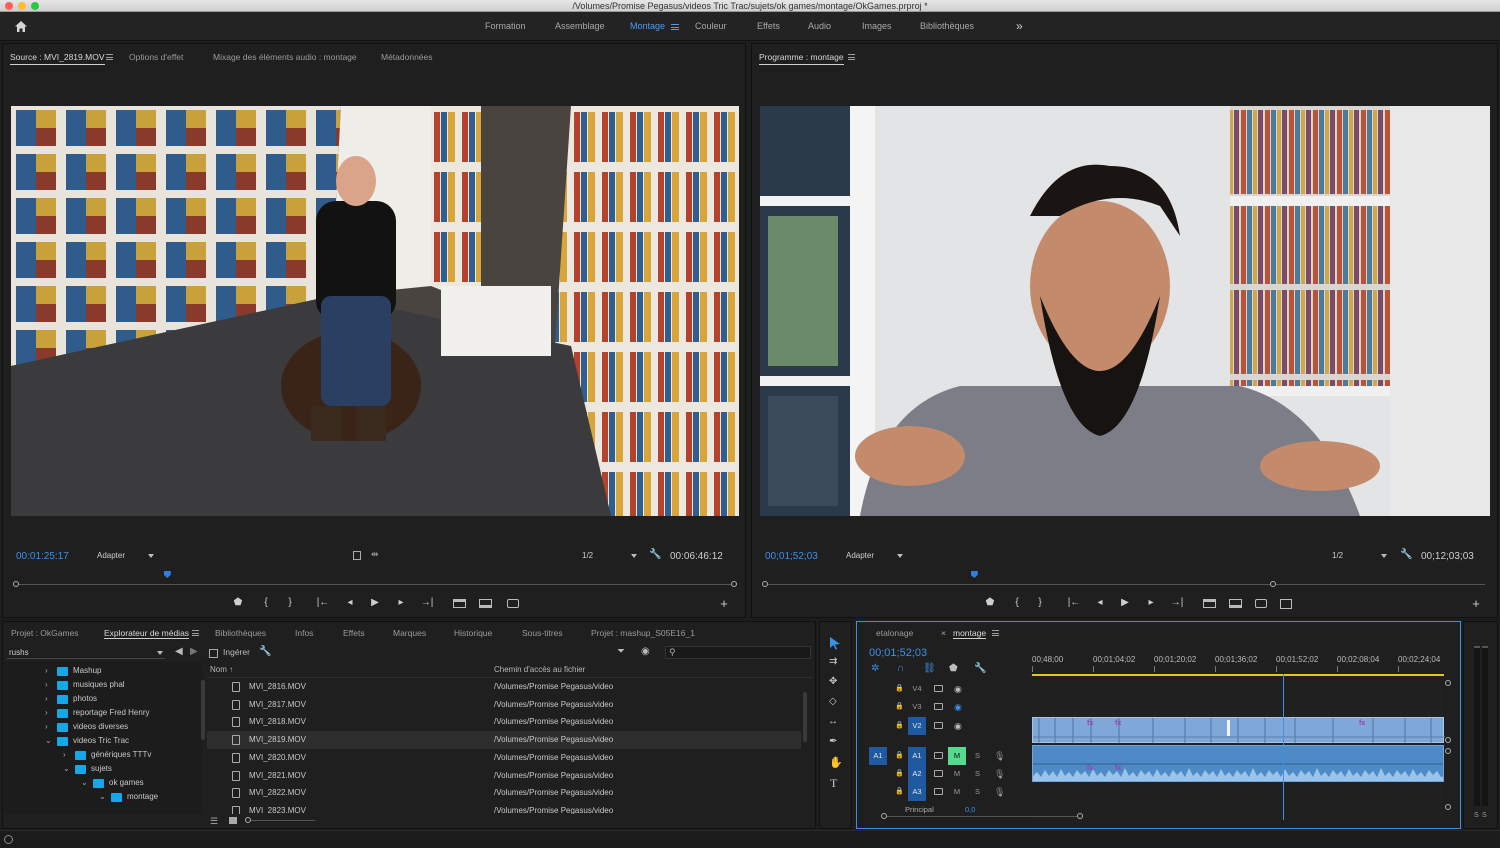 Image resolution: width=1500 pixels, height=848 pixels. What do you see at coordinates (266, 603) in the screenshot?
I see `mark-in-button: {` at bounding box center [266, 603].